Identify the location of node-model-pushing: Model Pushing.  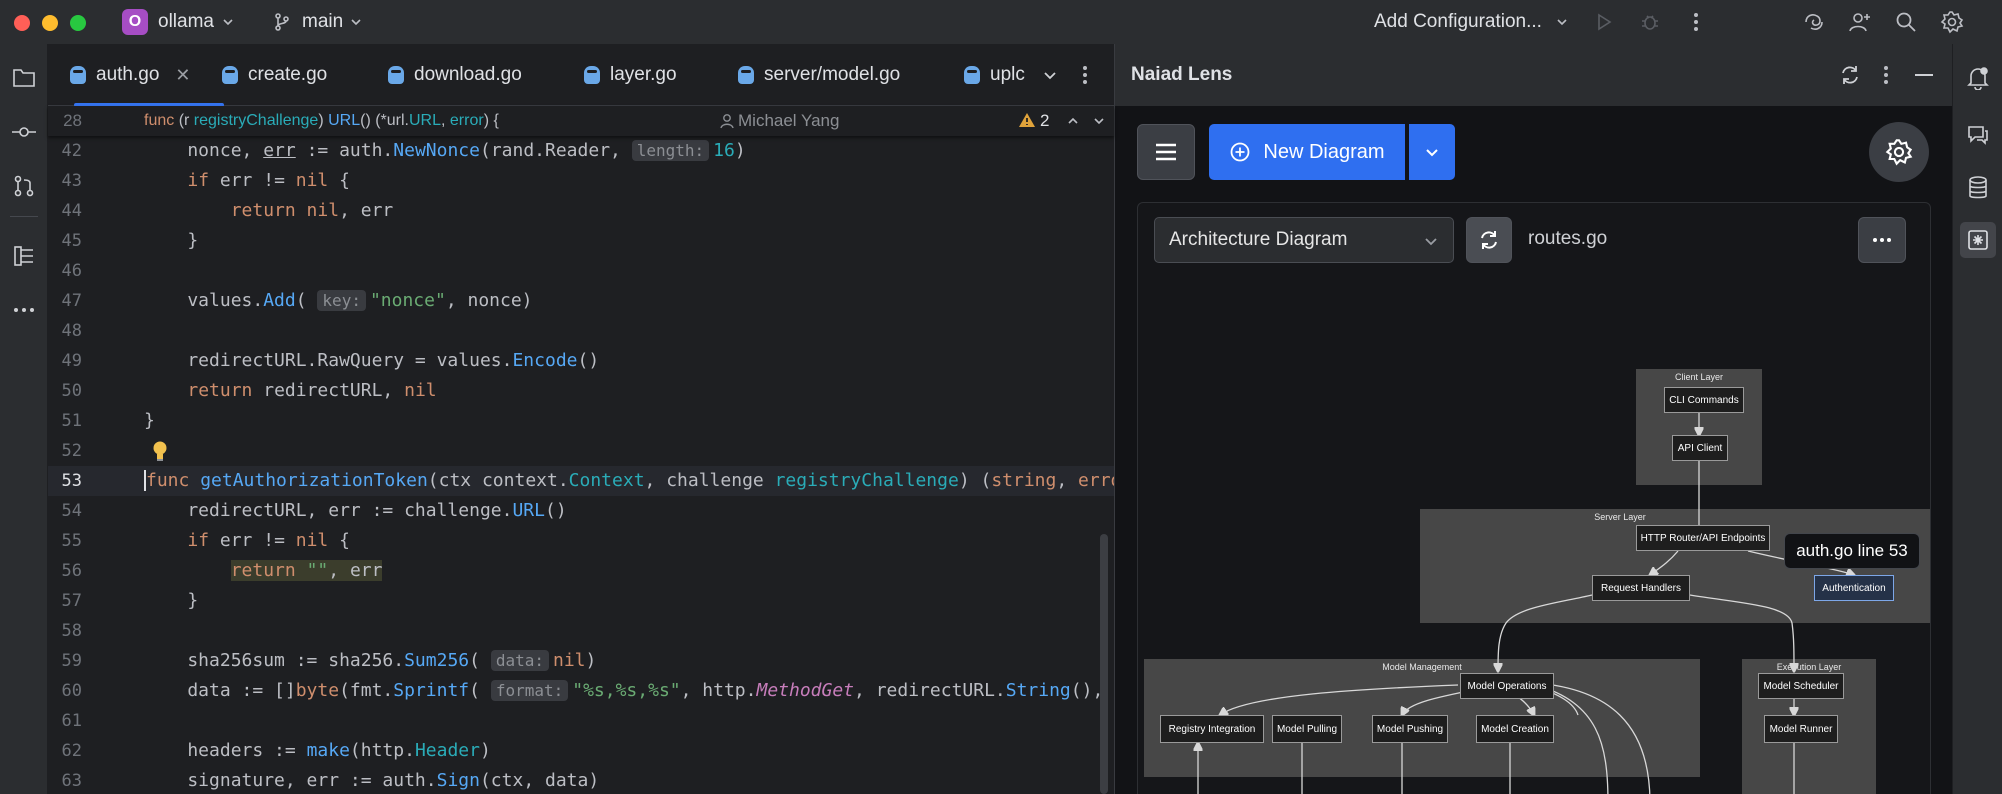
(1410, 729).